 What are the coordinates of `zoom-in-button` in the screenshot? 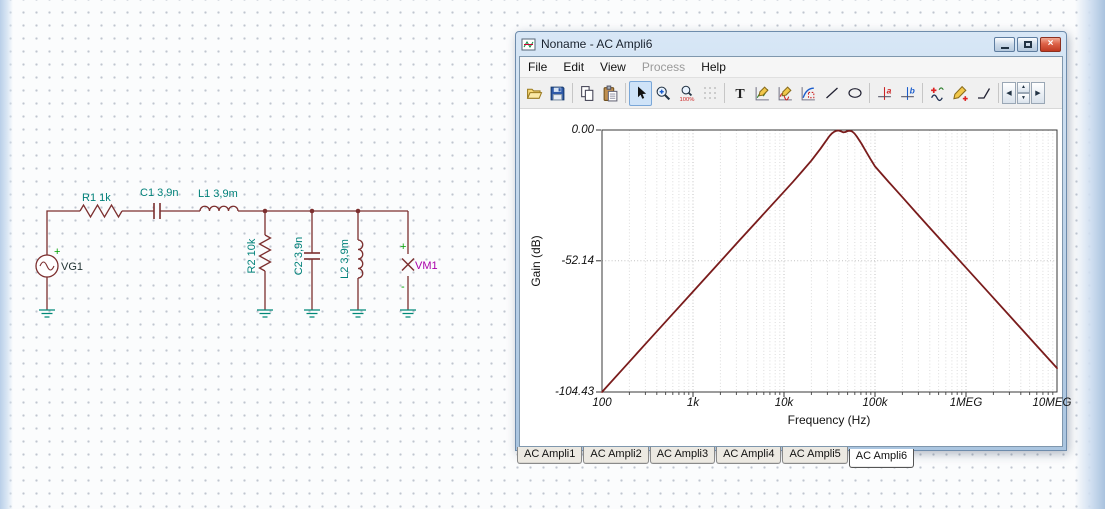 It's located at (663, 93).